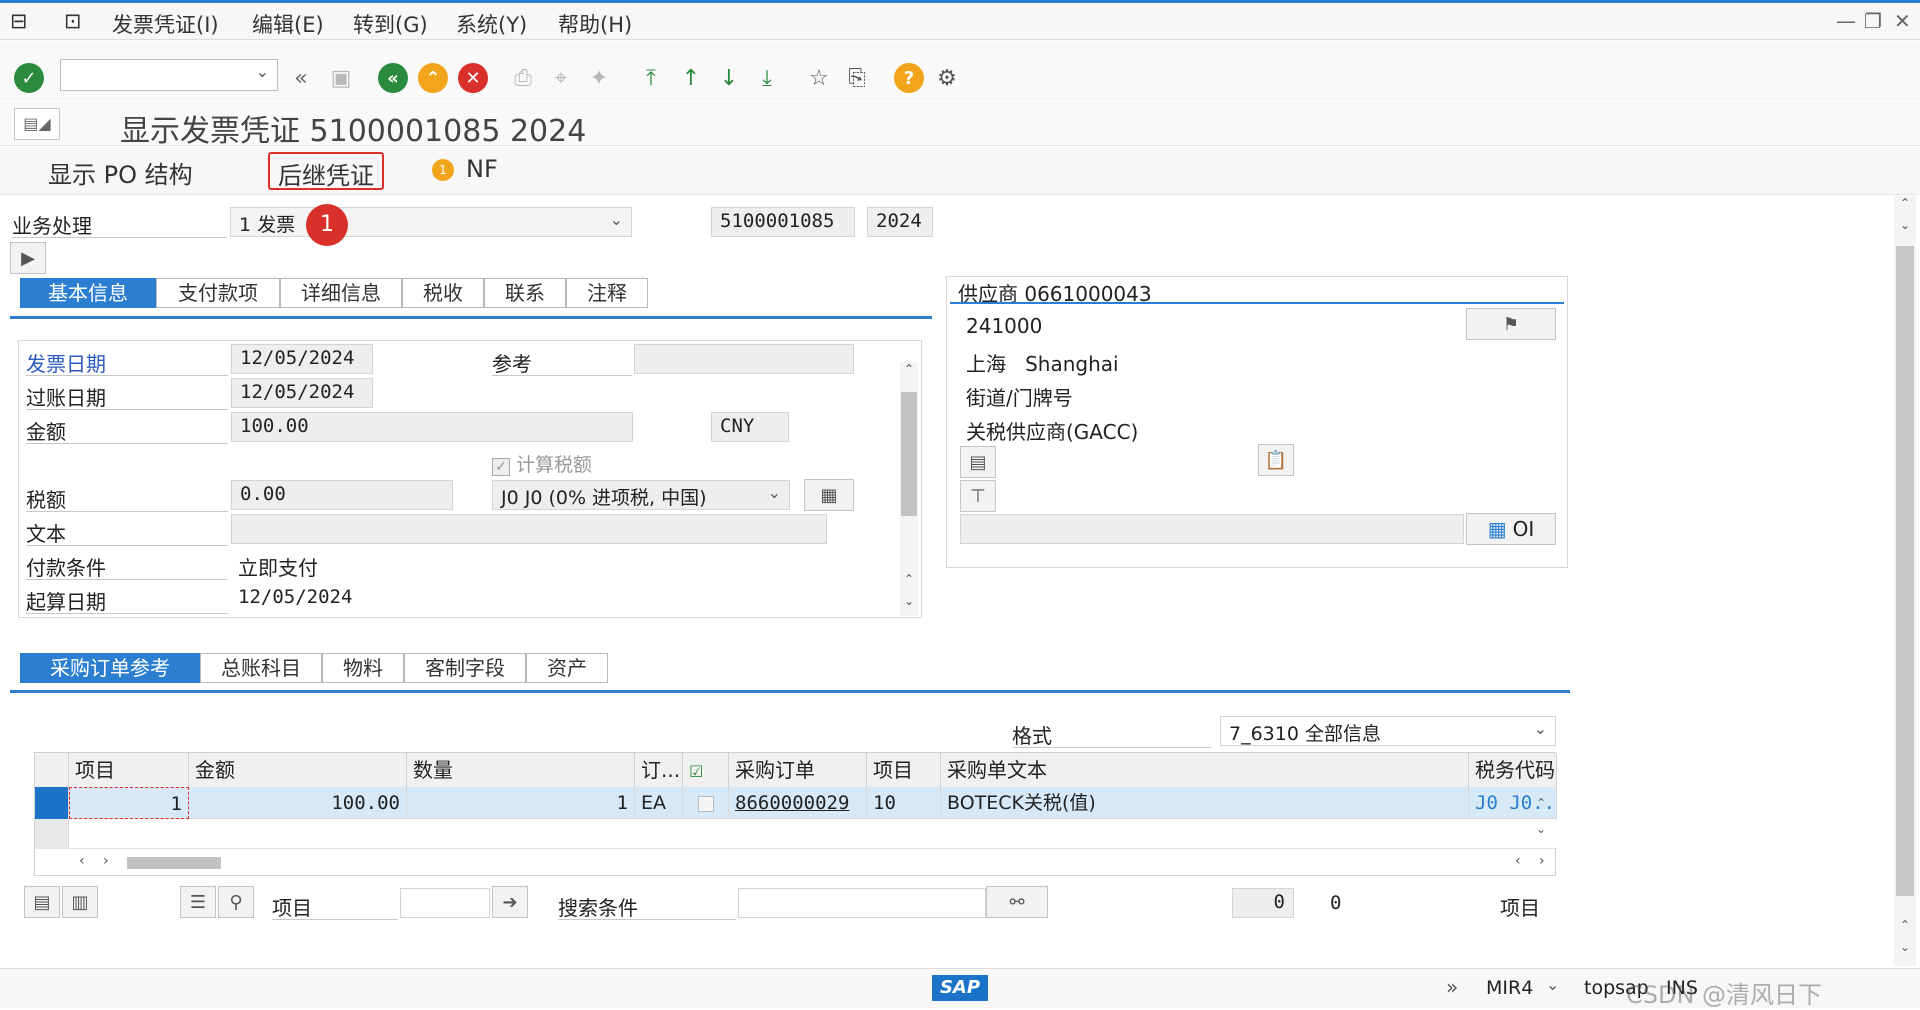 The width and height of the screenshot is (1920, 1010). I want to click on help-icon: ?, so click(909, 78).